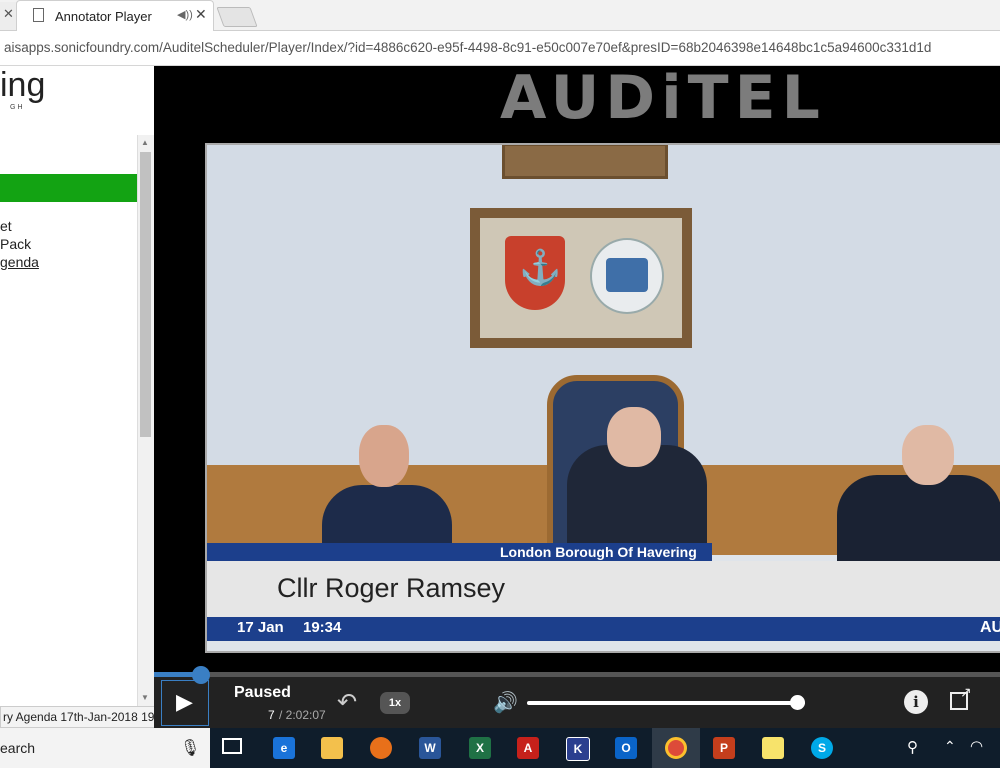  What do you see at coordinates (18, 748) in the screenshot?
I see `taskbar-search-label: earch` at bounding box center [18, 748].